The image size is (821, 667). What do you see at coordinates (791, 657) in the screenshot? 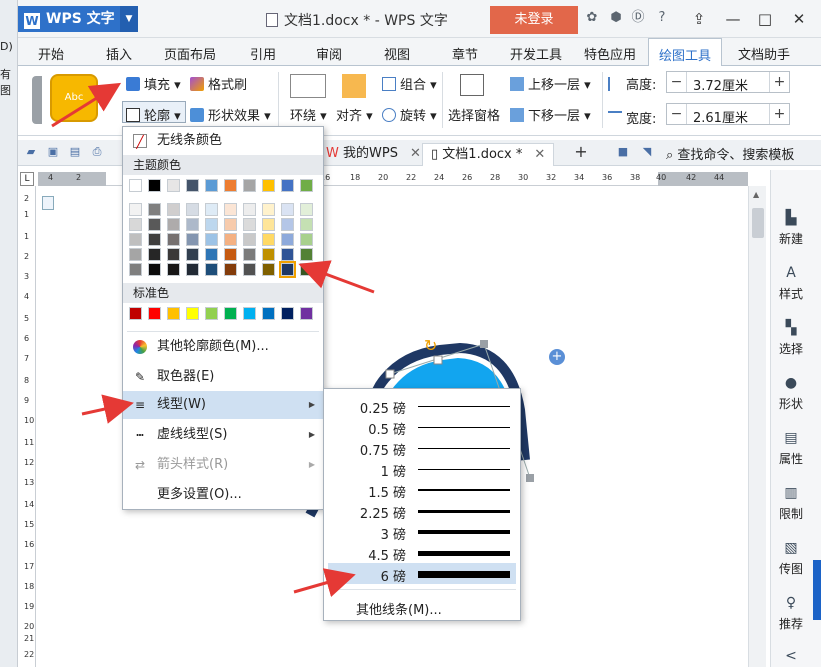
I see `rp-share: <` at bounding box center [791, 657].